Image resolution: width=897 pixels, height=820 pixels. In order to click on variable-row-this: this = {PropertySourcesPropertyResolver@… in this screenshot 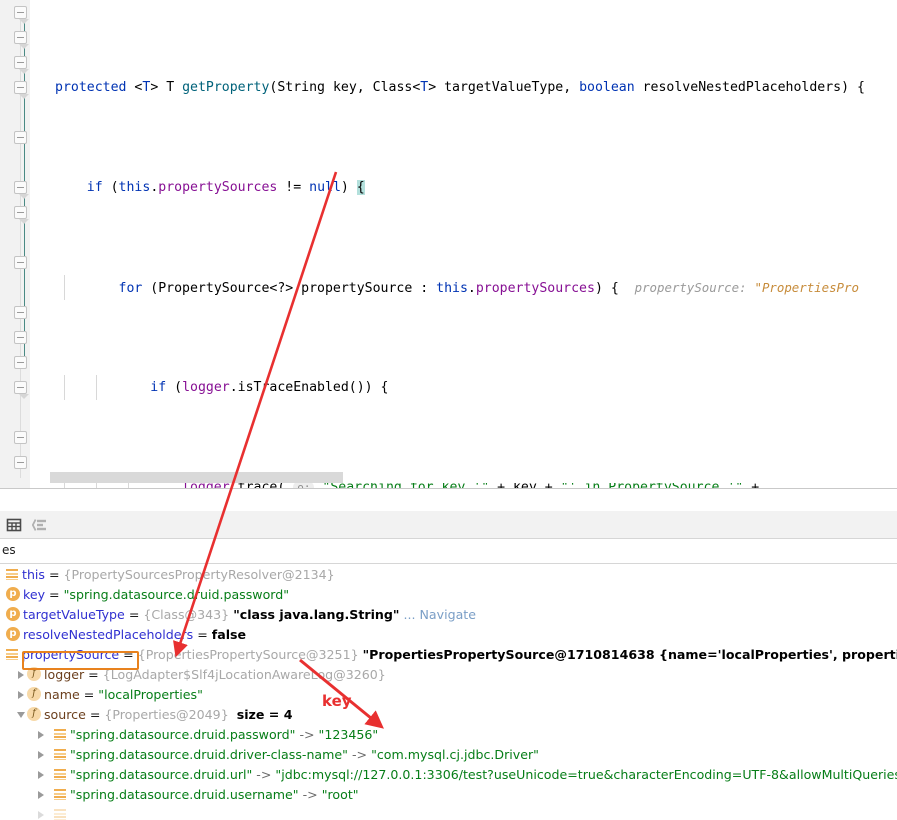, I will do `click(448, 575)`.